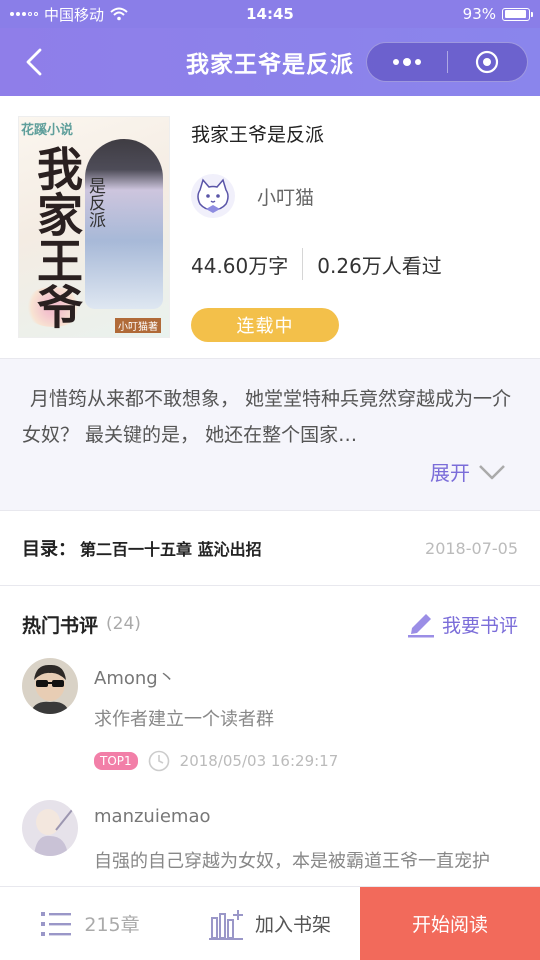  Describe the element at coordinates (379, 265) in the screenshot. I see `view-count: 0.26万人看过` at that location.